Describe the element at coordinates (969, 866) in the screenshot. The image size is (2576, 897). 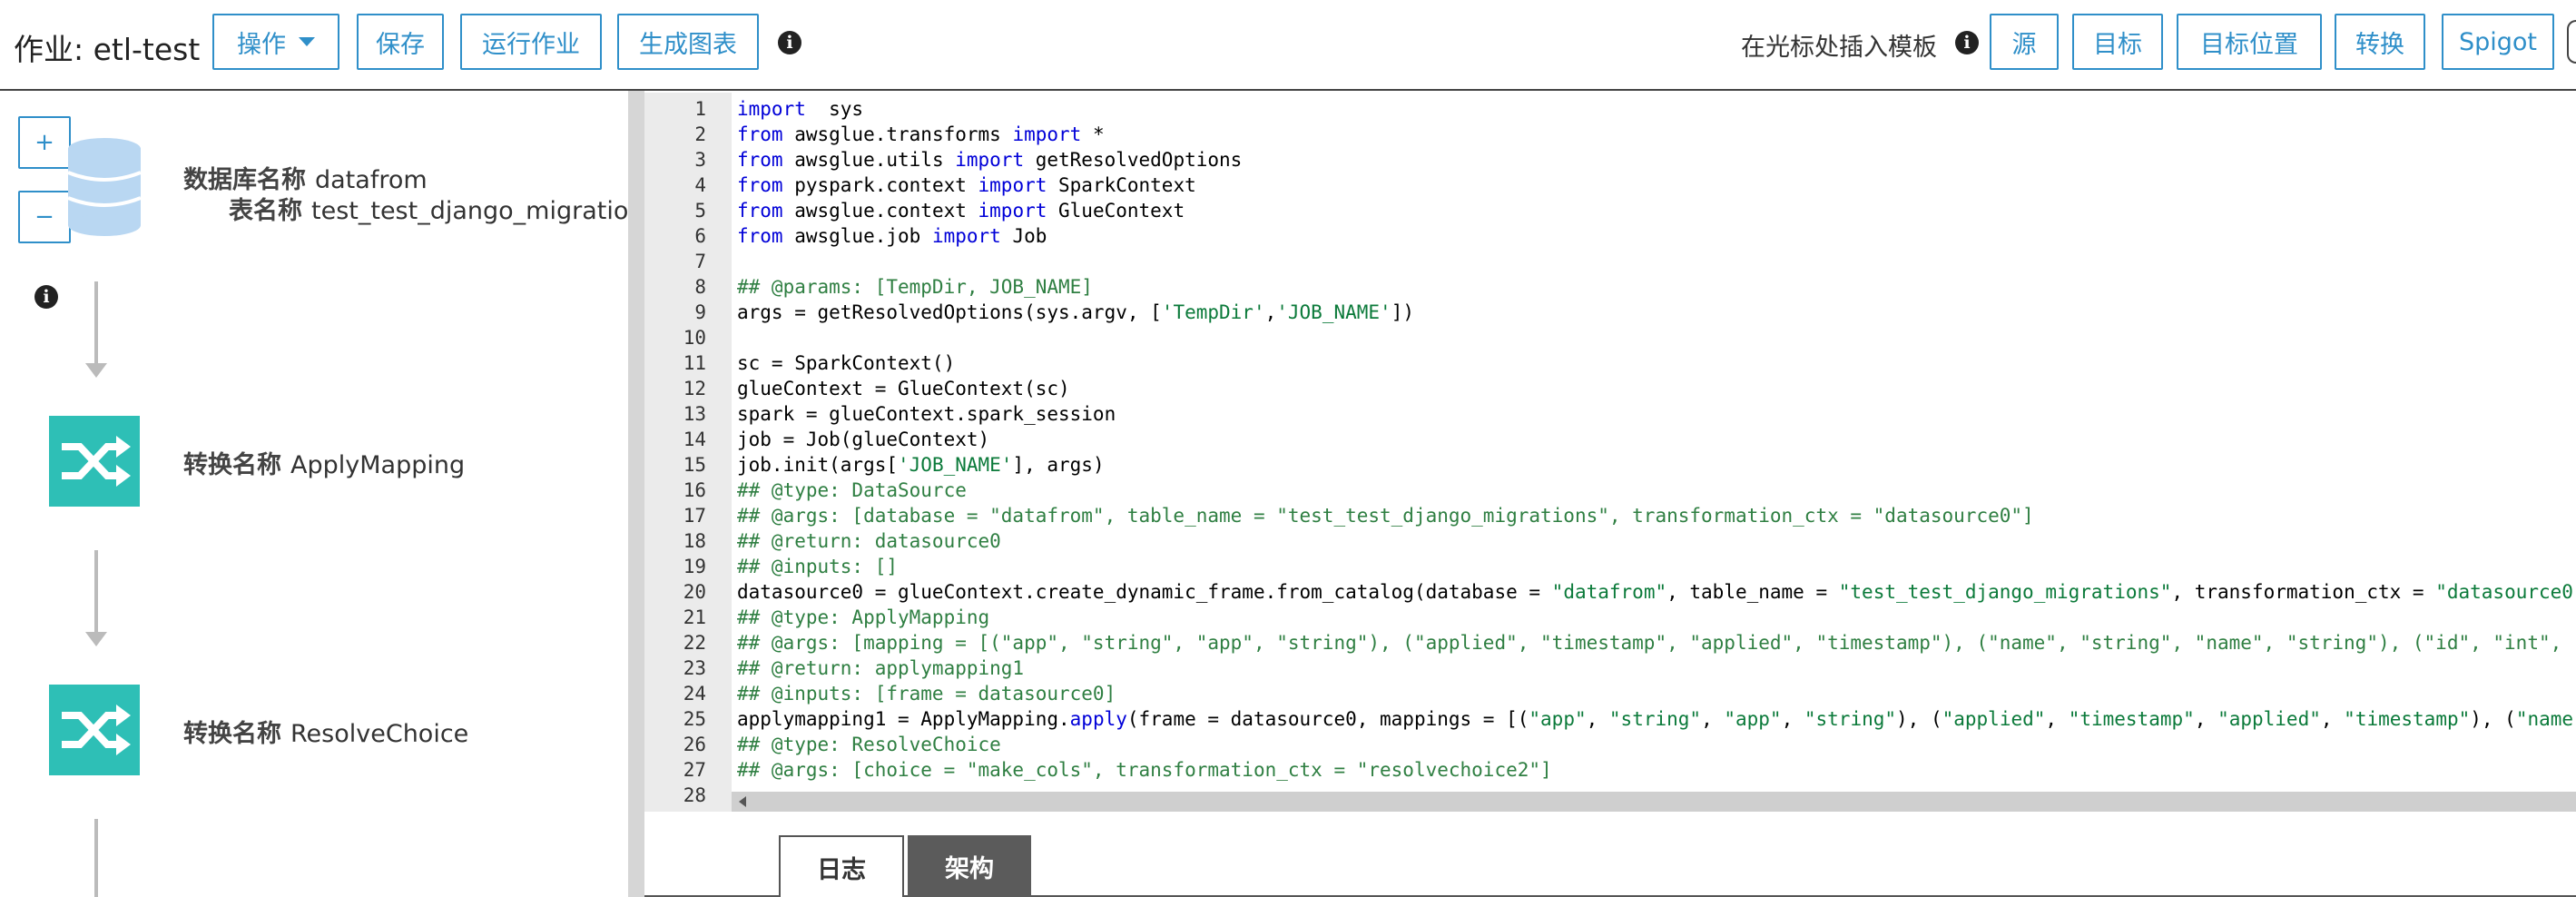
I see `tab-schema: 架构` at that location.